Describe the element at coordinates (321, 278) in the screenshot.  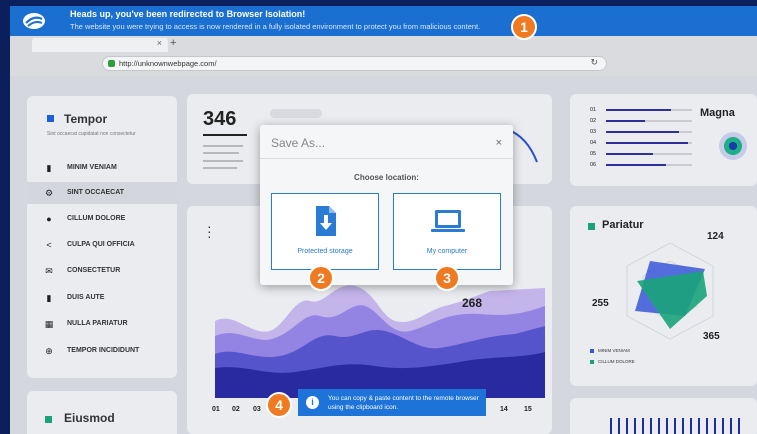
I see `callout-badge-2: 2` at that location.